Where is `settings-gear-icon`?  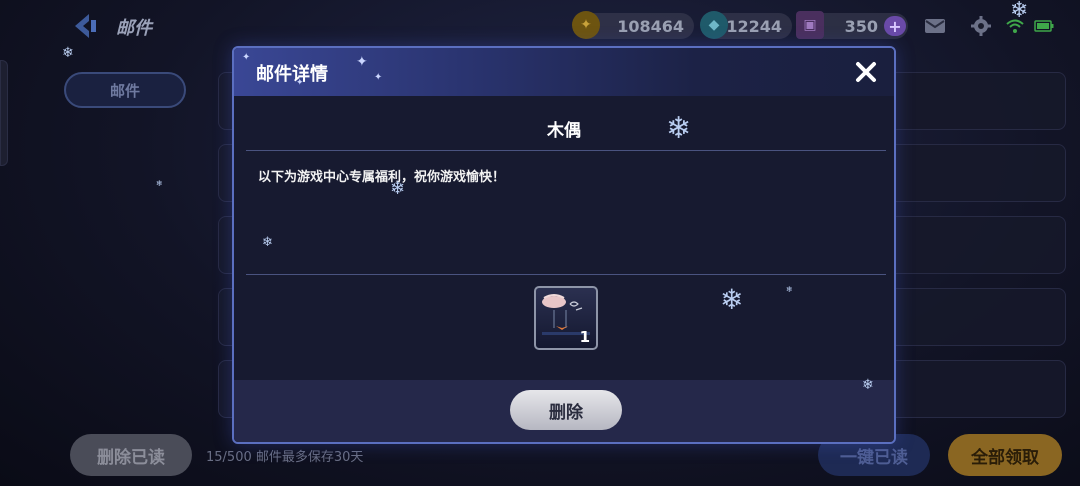
settings-gear-icon is located at coordinates (981, 26).